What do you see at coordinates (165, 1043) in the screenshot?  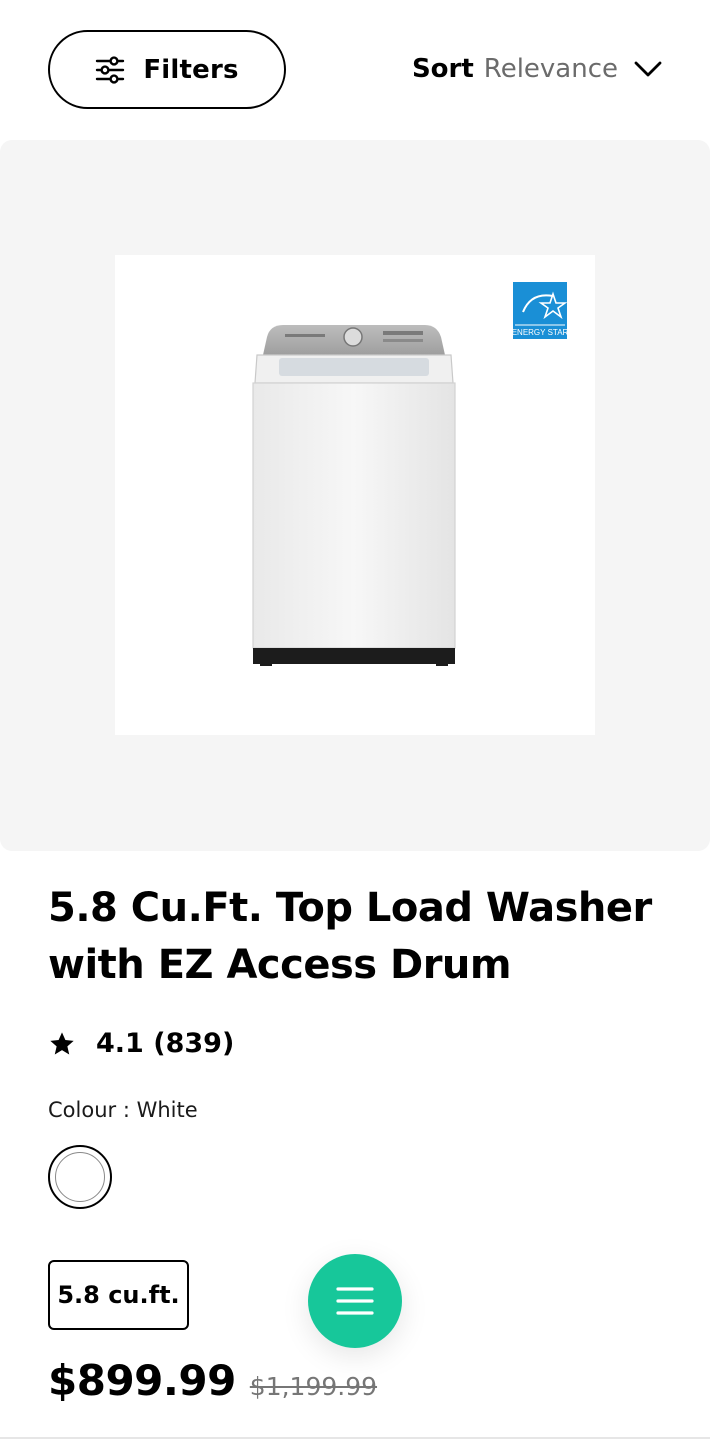 I see `rating-value: 4.1 (839)` at bounding box center [165, 1043].